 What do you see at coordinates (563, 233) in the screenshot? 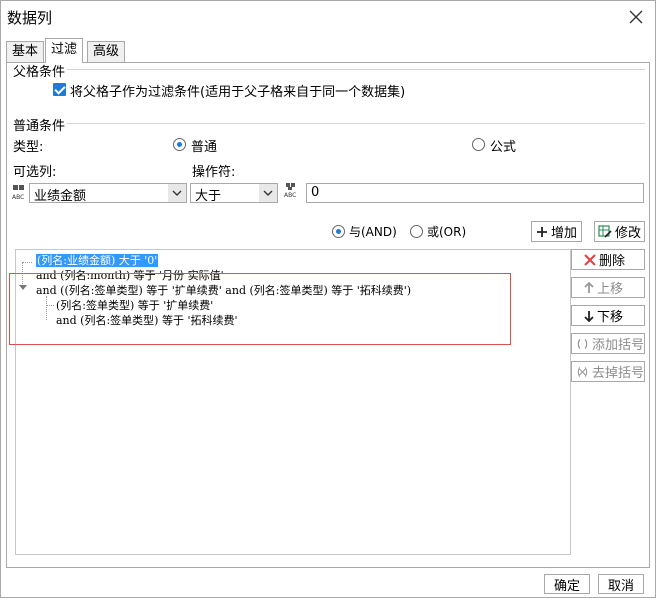
I see `add-button-label: 增加` at bounding box center [563, 233].